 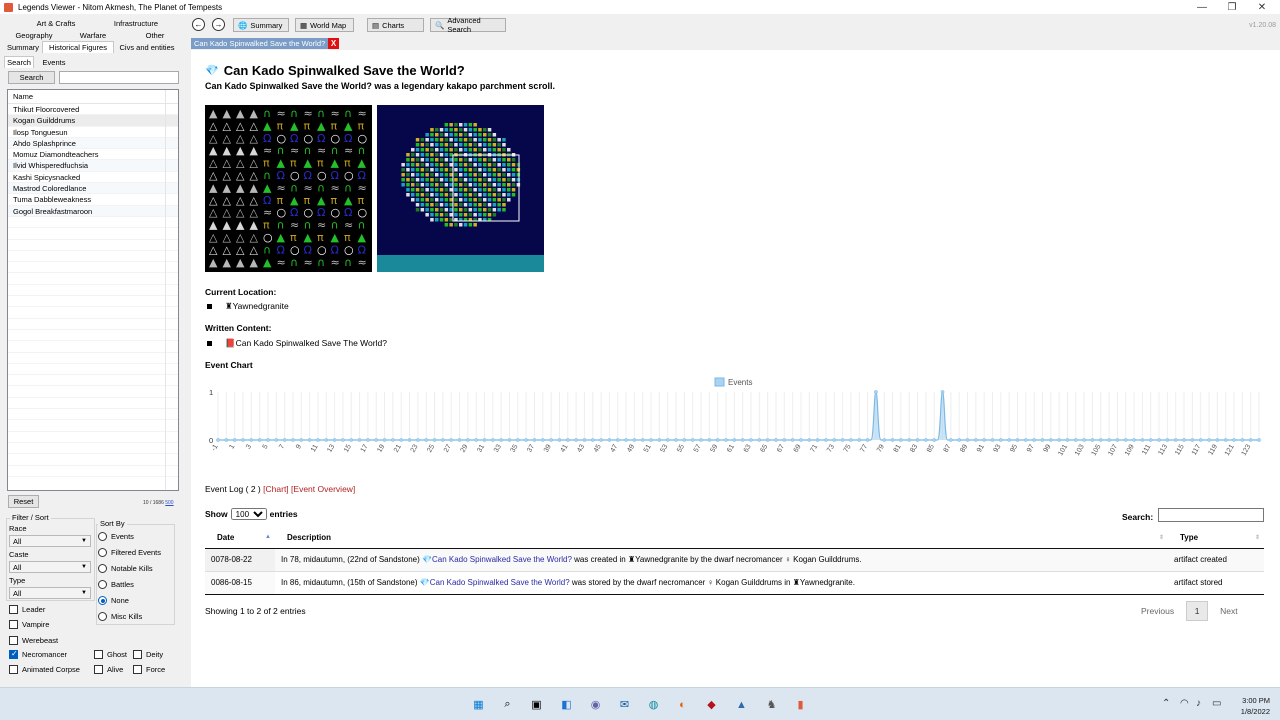 What do you see at coordinates (827, 582) in the screenshot?
I see `site-link: Yawnedgranite.` at bounding box center [827, 582].